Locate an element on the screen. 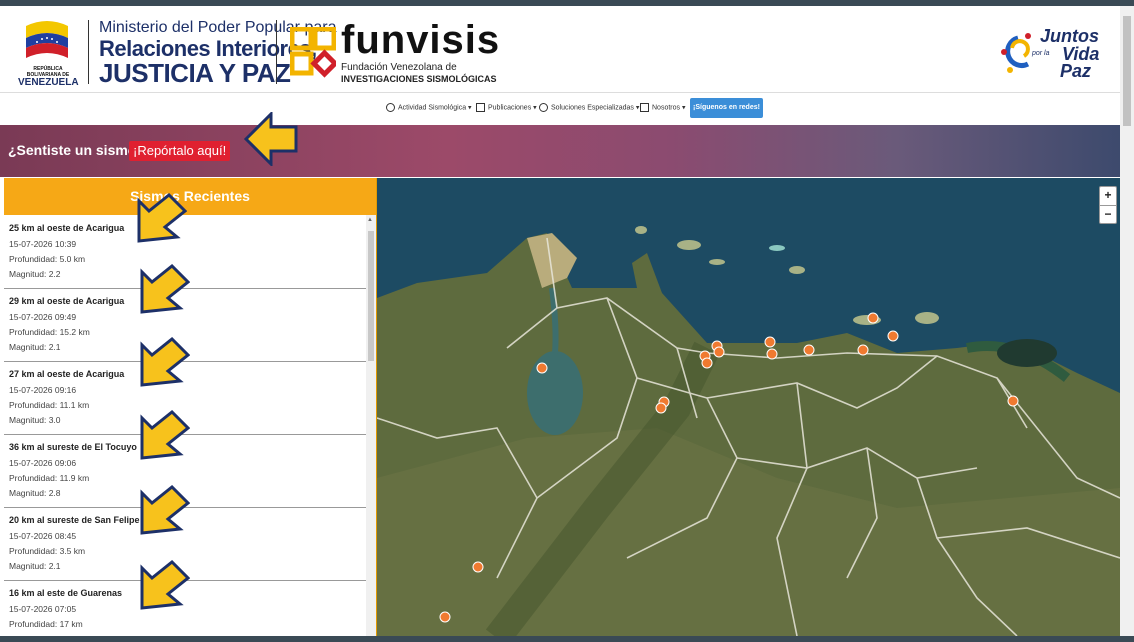 The height and width of the screenshot is (642, 1134). quake-depth: Profundidad: 15.2 km is located at coordinates (49, 332).